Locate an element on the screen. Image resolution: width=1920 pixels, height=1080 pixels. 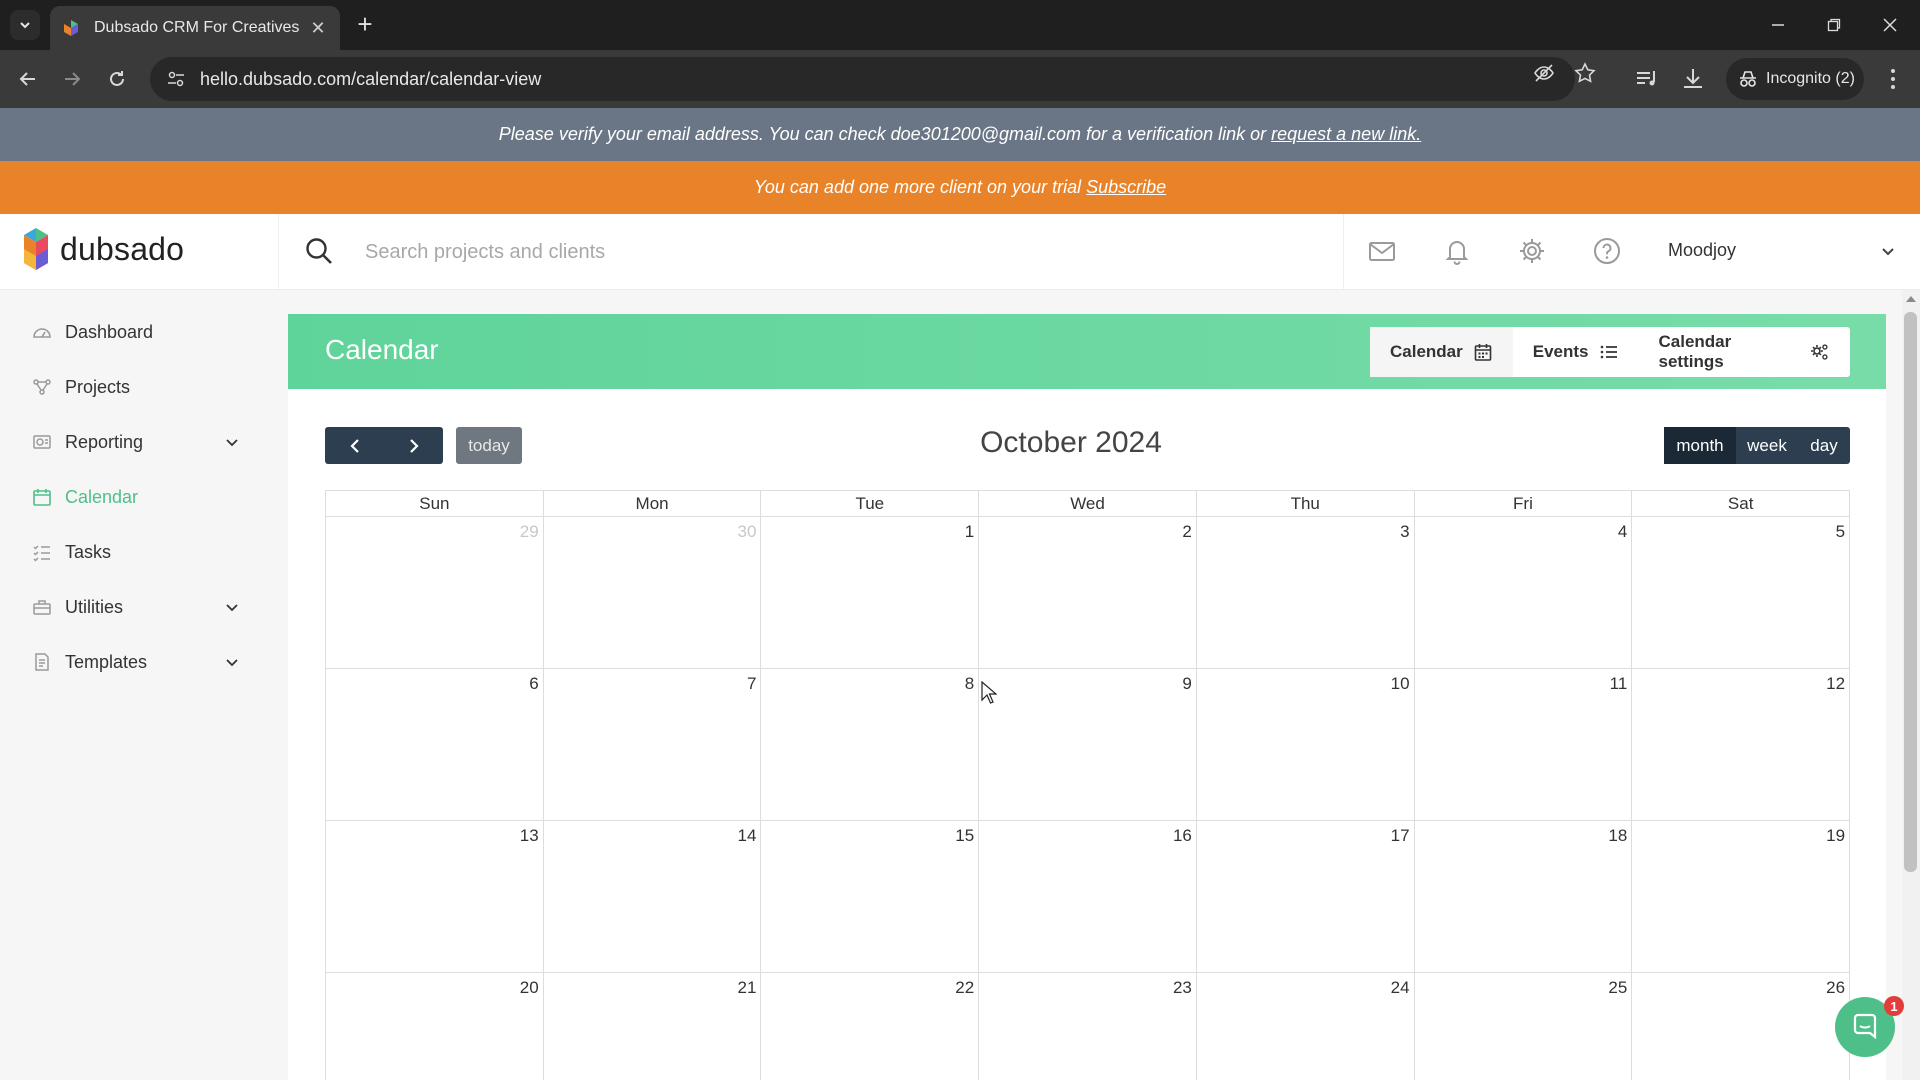
forward-button is located at coordinates (72, 79).